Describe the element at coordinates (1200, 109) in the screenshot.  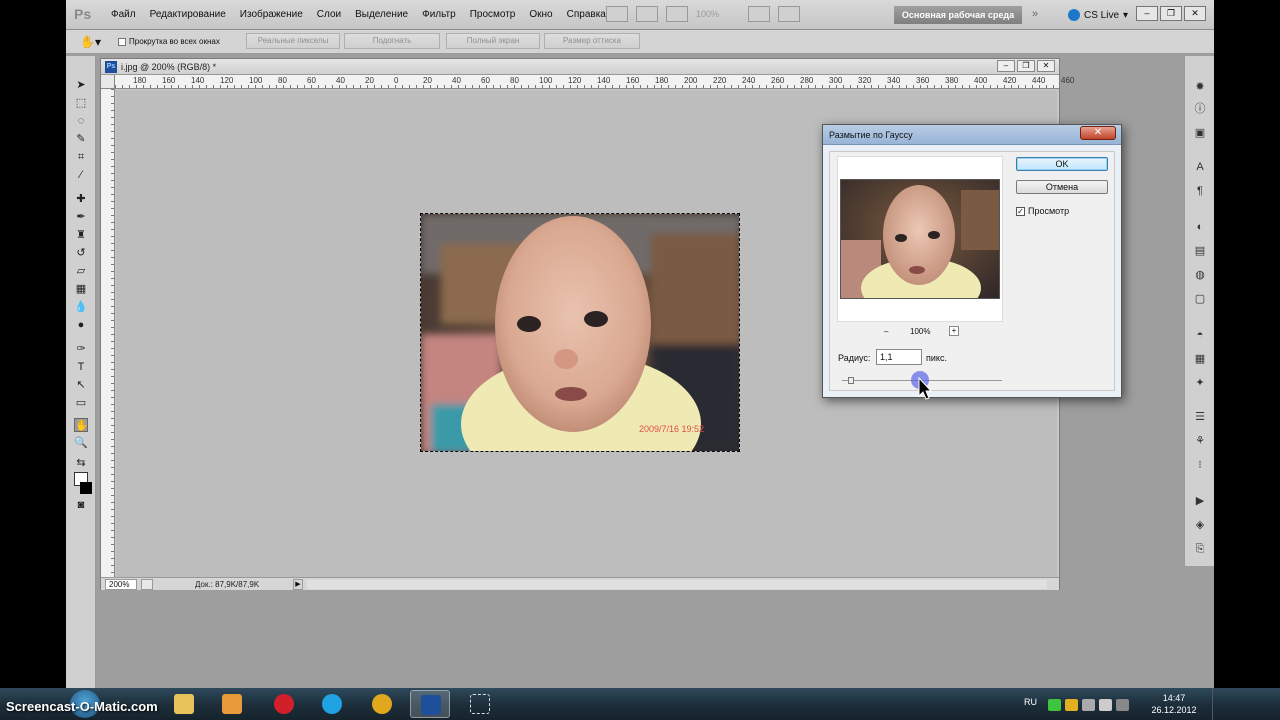
I see `info-panel-icon: ⓘ` at that location.